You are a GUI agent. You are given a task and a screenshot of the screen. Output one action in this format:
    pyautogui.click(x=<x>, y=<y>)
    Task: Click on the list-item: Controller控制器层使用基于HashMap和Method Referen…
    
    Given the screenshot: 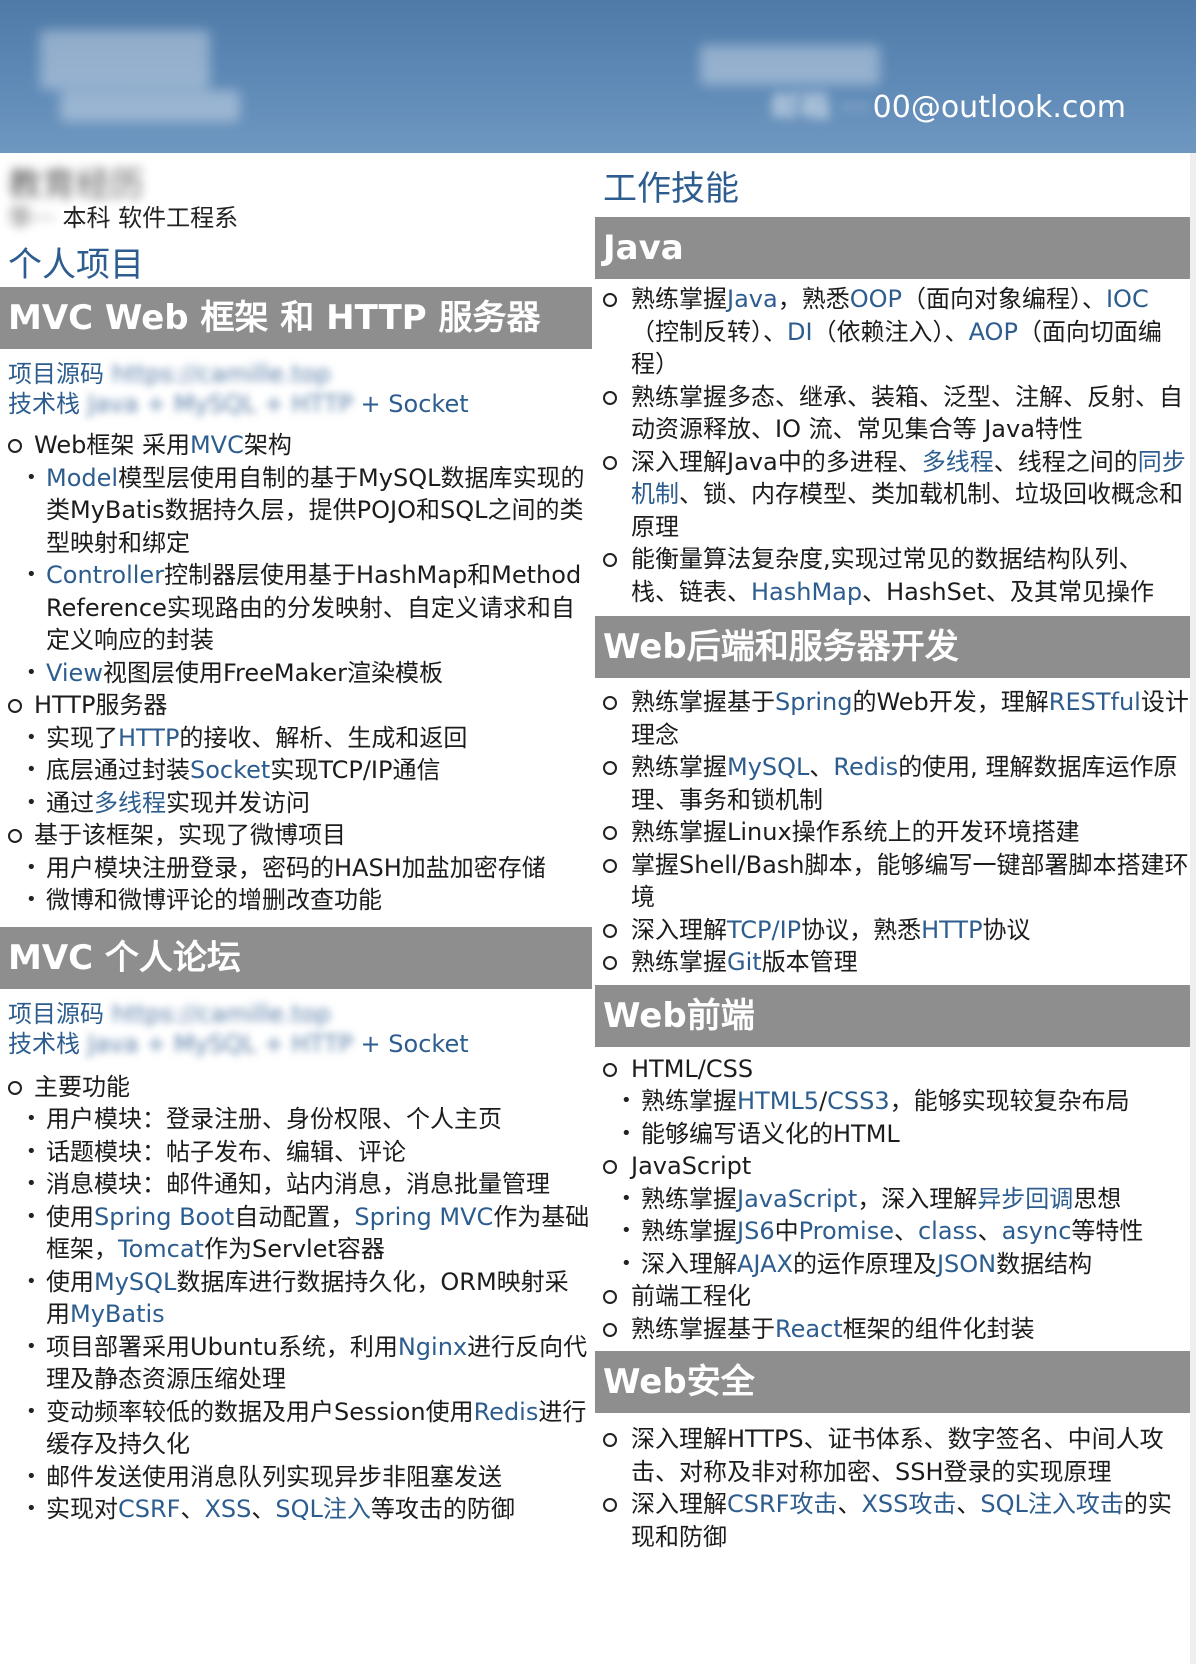 What is the action you would take?
    pyautogui.click(x=296, y=608)
    